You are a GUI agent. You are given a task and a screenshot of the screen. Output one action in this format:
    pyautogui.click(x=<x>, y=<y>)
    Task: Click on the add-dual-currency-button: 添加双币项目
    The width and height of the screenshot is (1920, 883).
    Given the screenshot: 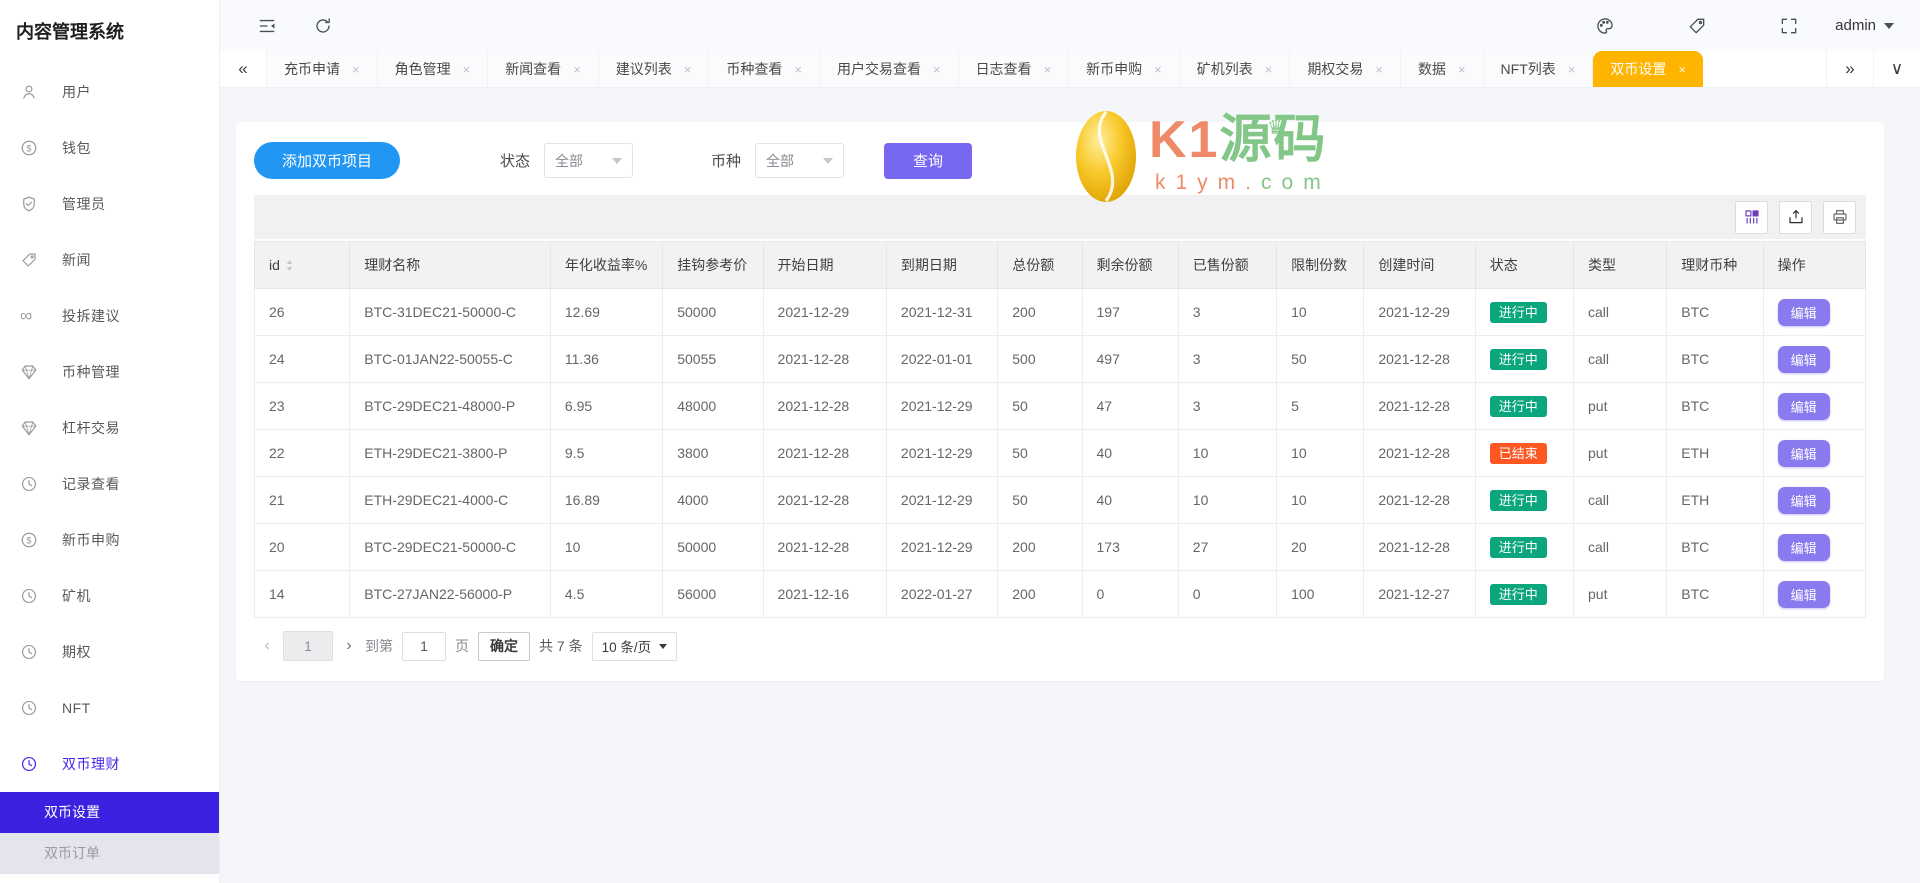 What is the action you would take?
    pyautogui.click(x=327, y=160)
    